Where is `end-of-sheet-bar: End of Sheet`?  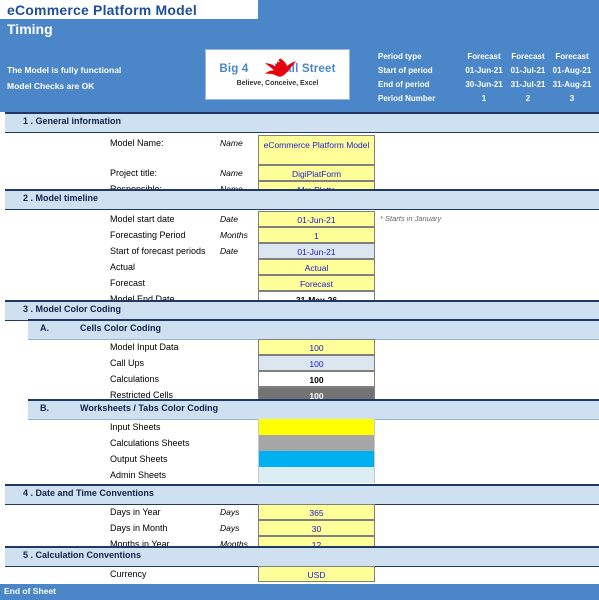 end-of-sheet-bar: End of Sheet is located at coordinates (299, 592).